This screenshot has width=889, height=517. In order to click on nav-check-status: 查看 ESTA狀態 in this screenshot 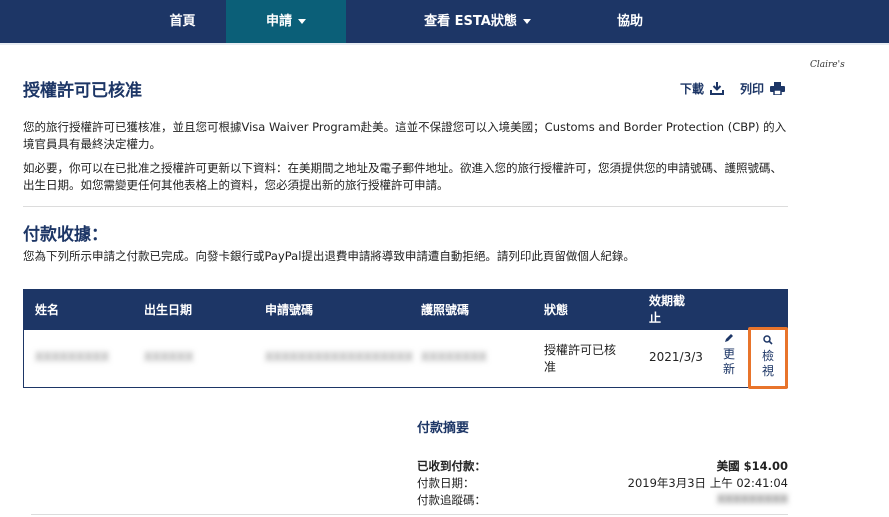, I will do `click(477, 21)`.